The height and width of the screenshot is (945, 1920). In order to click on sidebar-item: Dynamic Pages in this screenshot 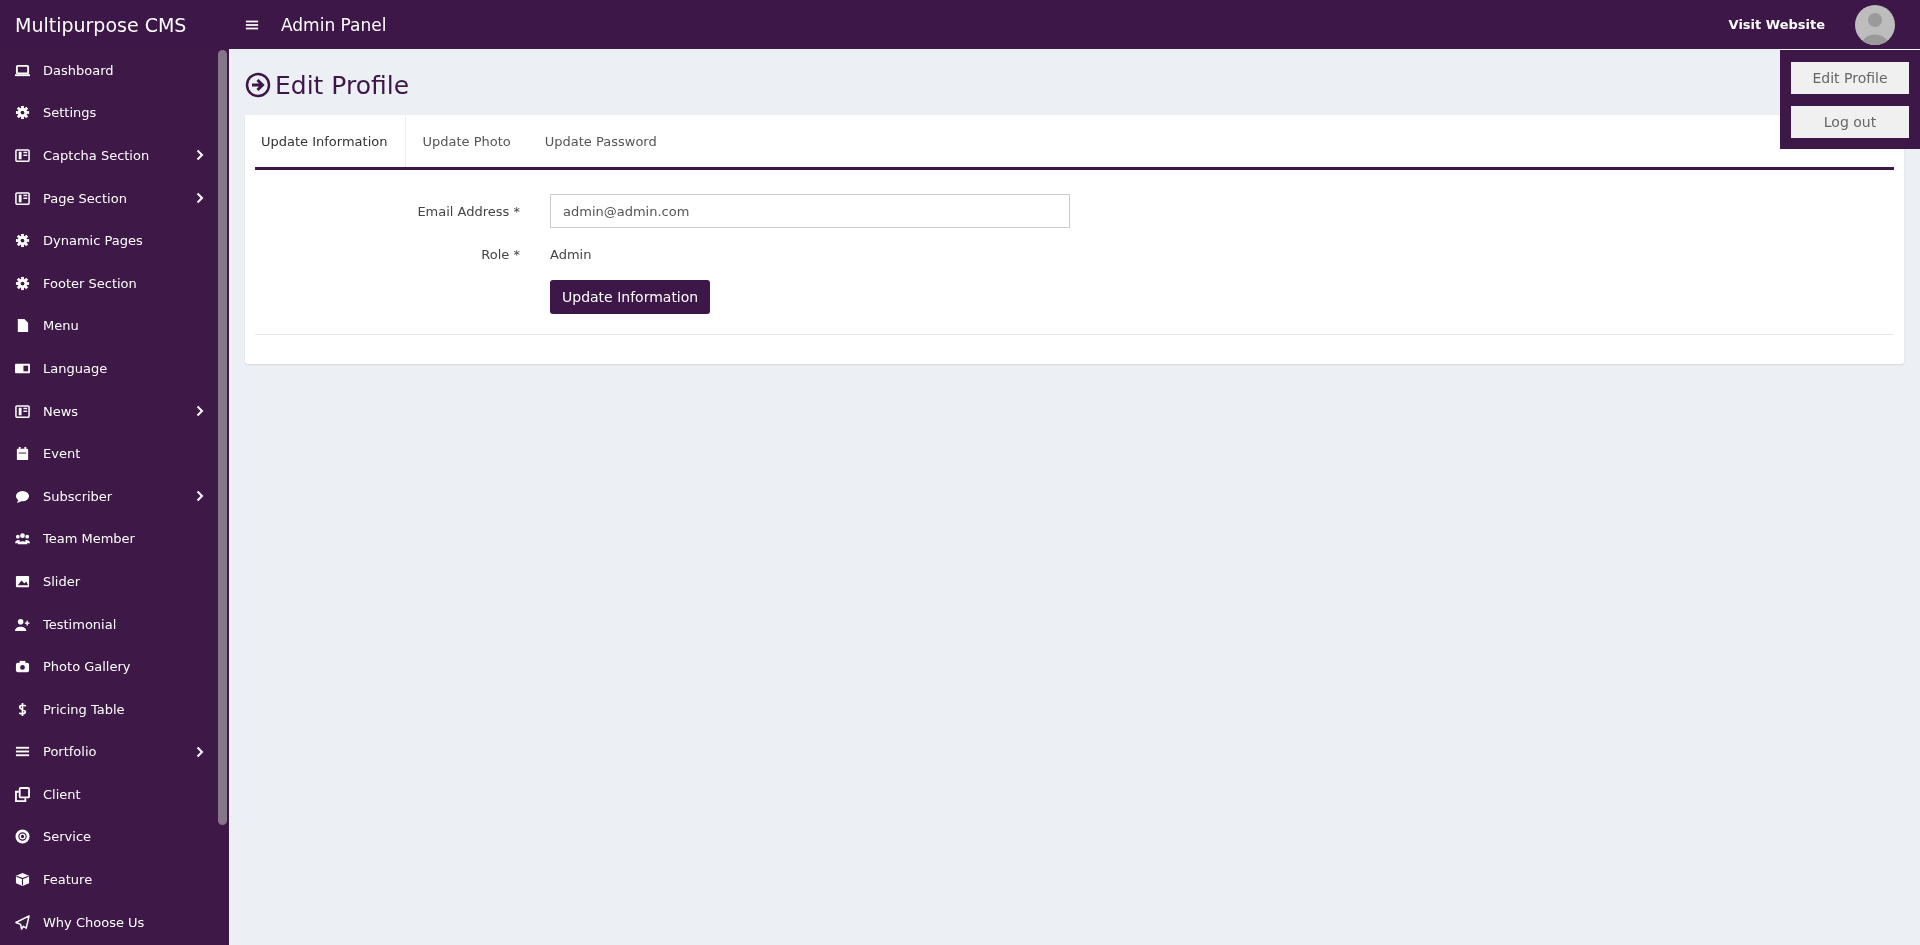, I will do `click(109, 240)`.